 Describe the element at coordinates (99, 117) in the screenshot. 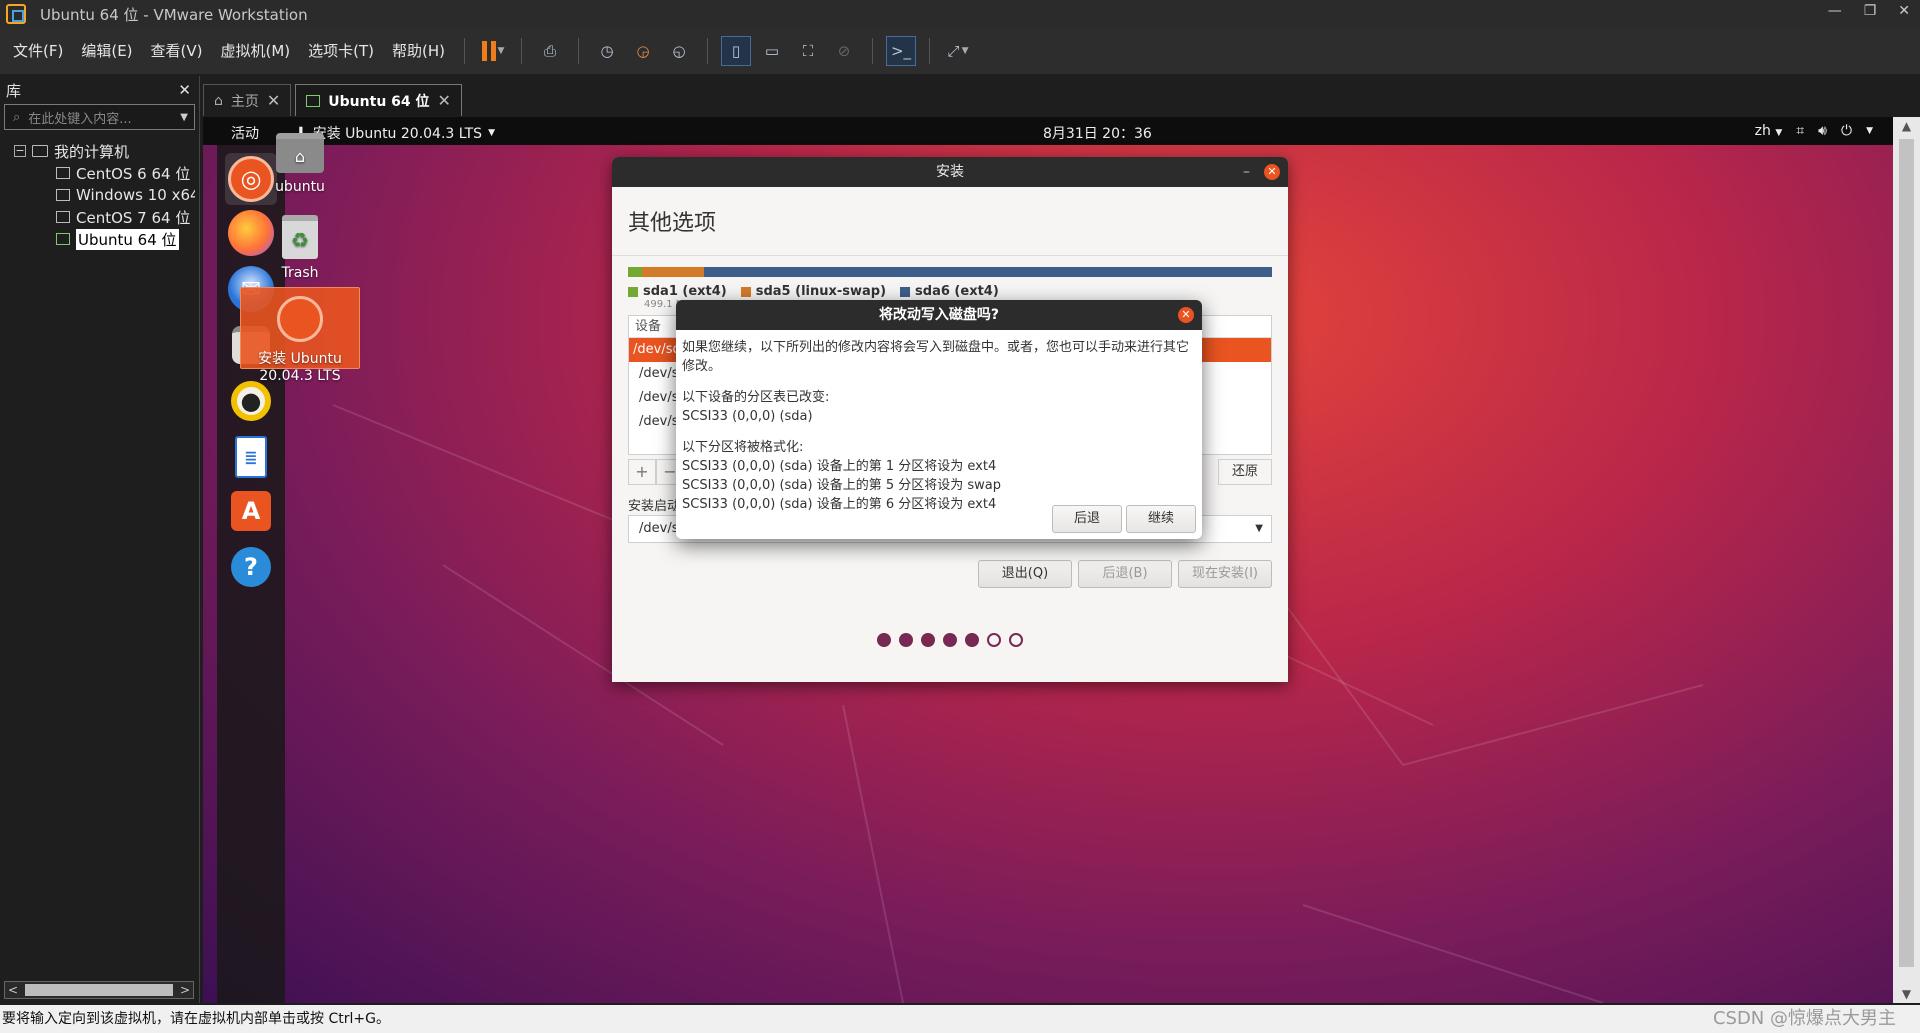

I see `library-search-input: ⌕ 在此处键入内容... ▼` at that location.